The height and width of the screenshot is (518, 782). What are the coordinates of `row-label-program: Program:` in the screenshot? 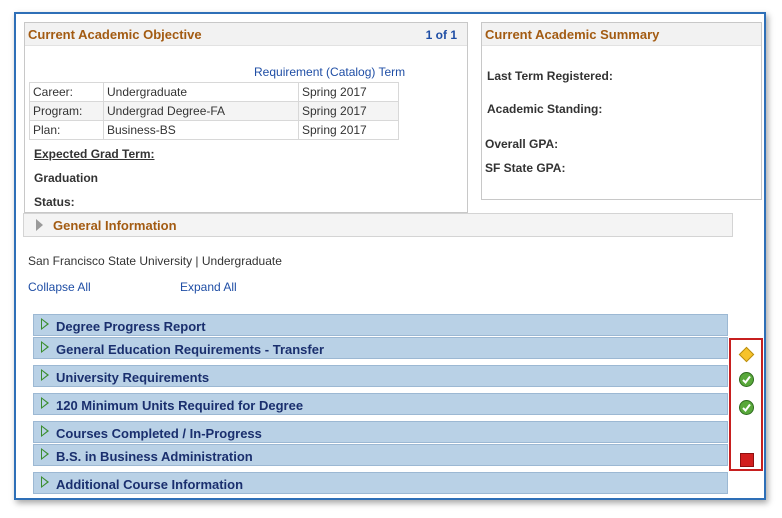 It's located at (66, 111).